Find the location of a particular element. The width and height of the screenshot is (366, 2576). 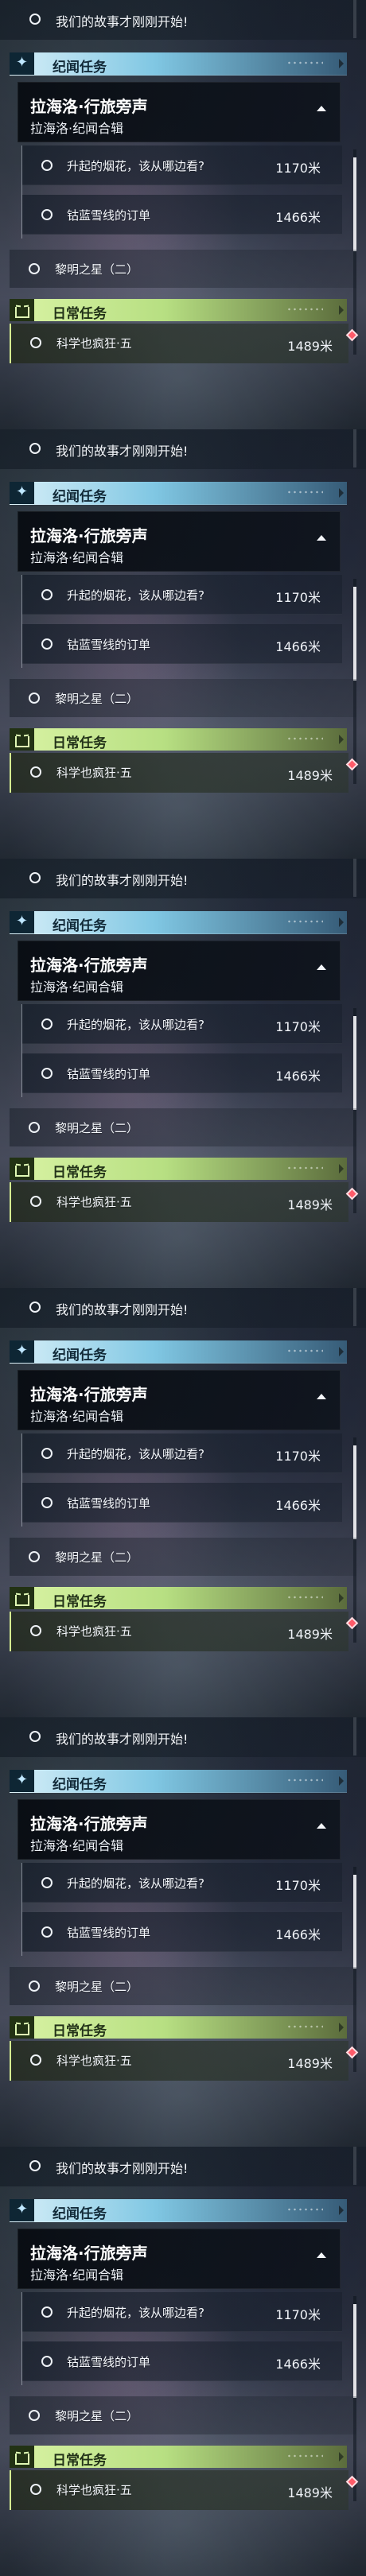

subquest-distance: 1466米 is located at coordinates (298, 1934).